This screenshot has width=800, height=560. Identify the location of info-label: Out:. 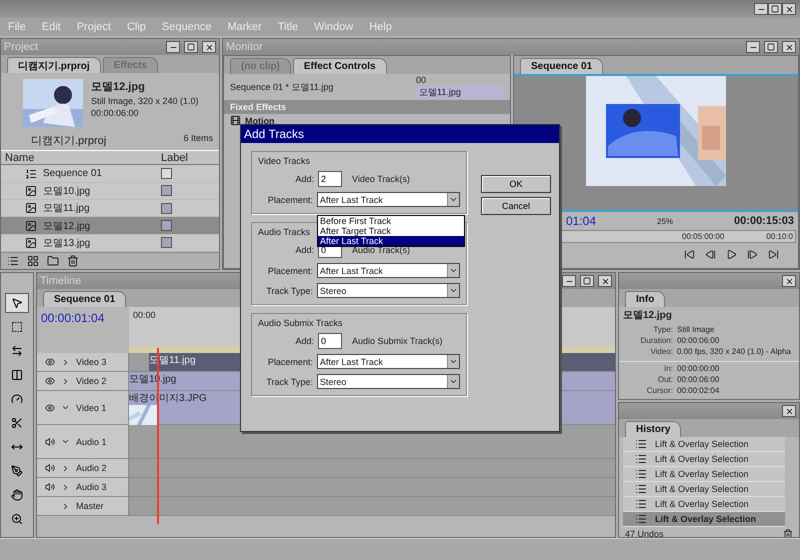
(664, 379).